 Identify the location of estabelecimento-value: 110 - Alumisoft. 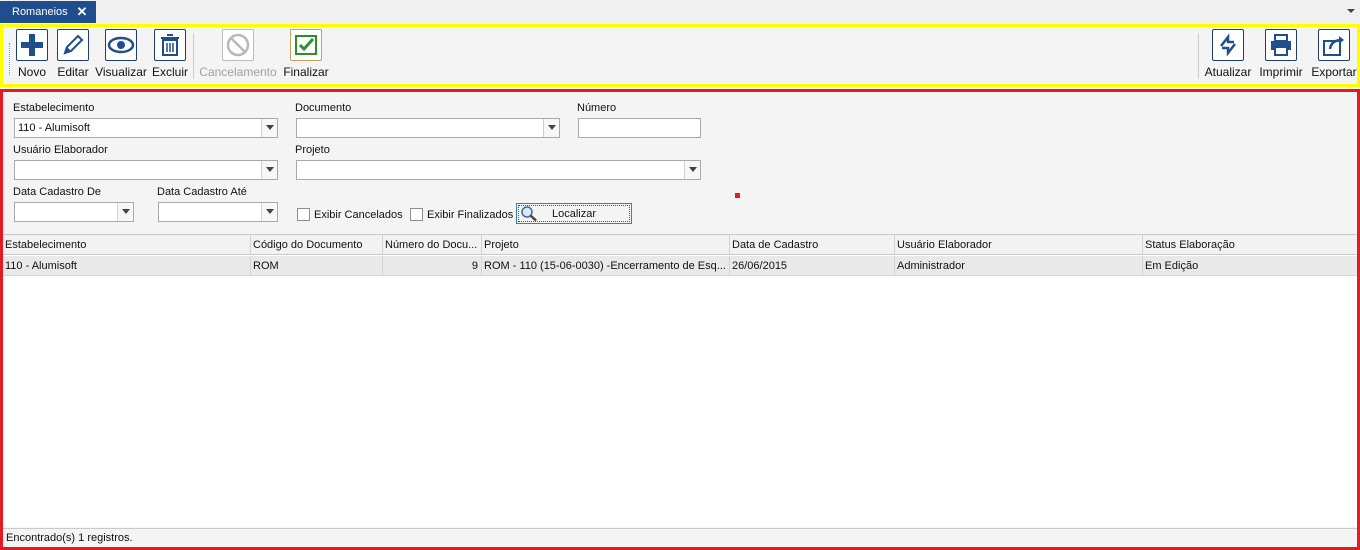
(54, 128).